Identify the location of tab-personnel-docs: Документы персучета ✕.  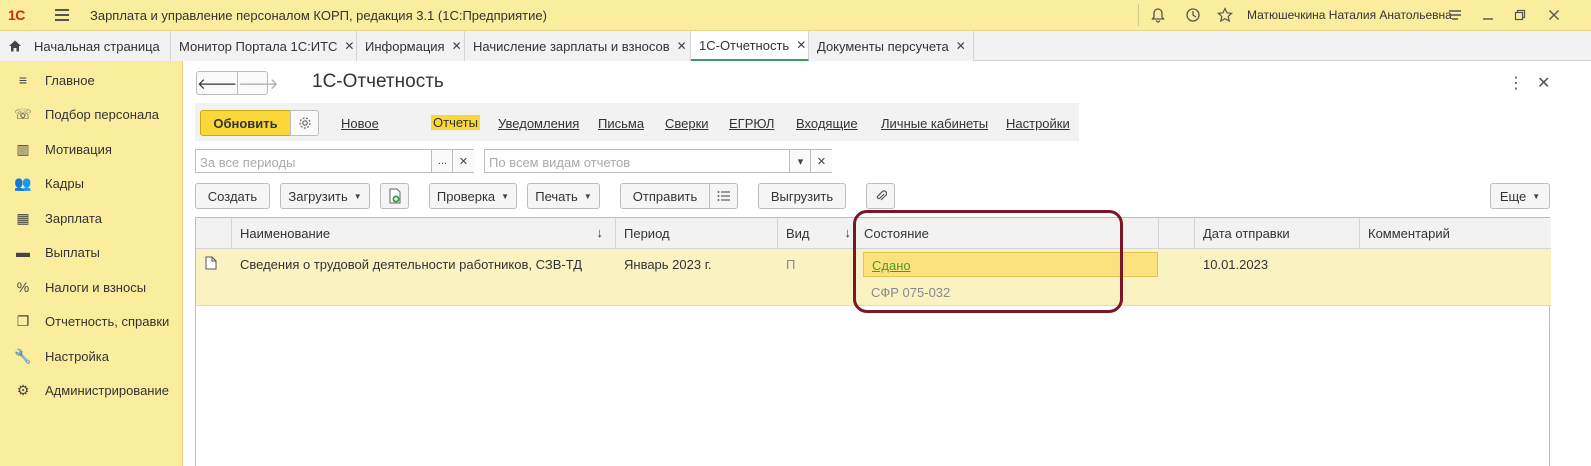
(891, 46).